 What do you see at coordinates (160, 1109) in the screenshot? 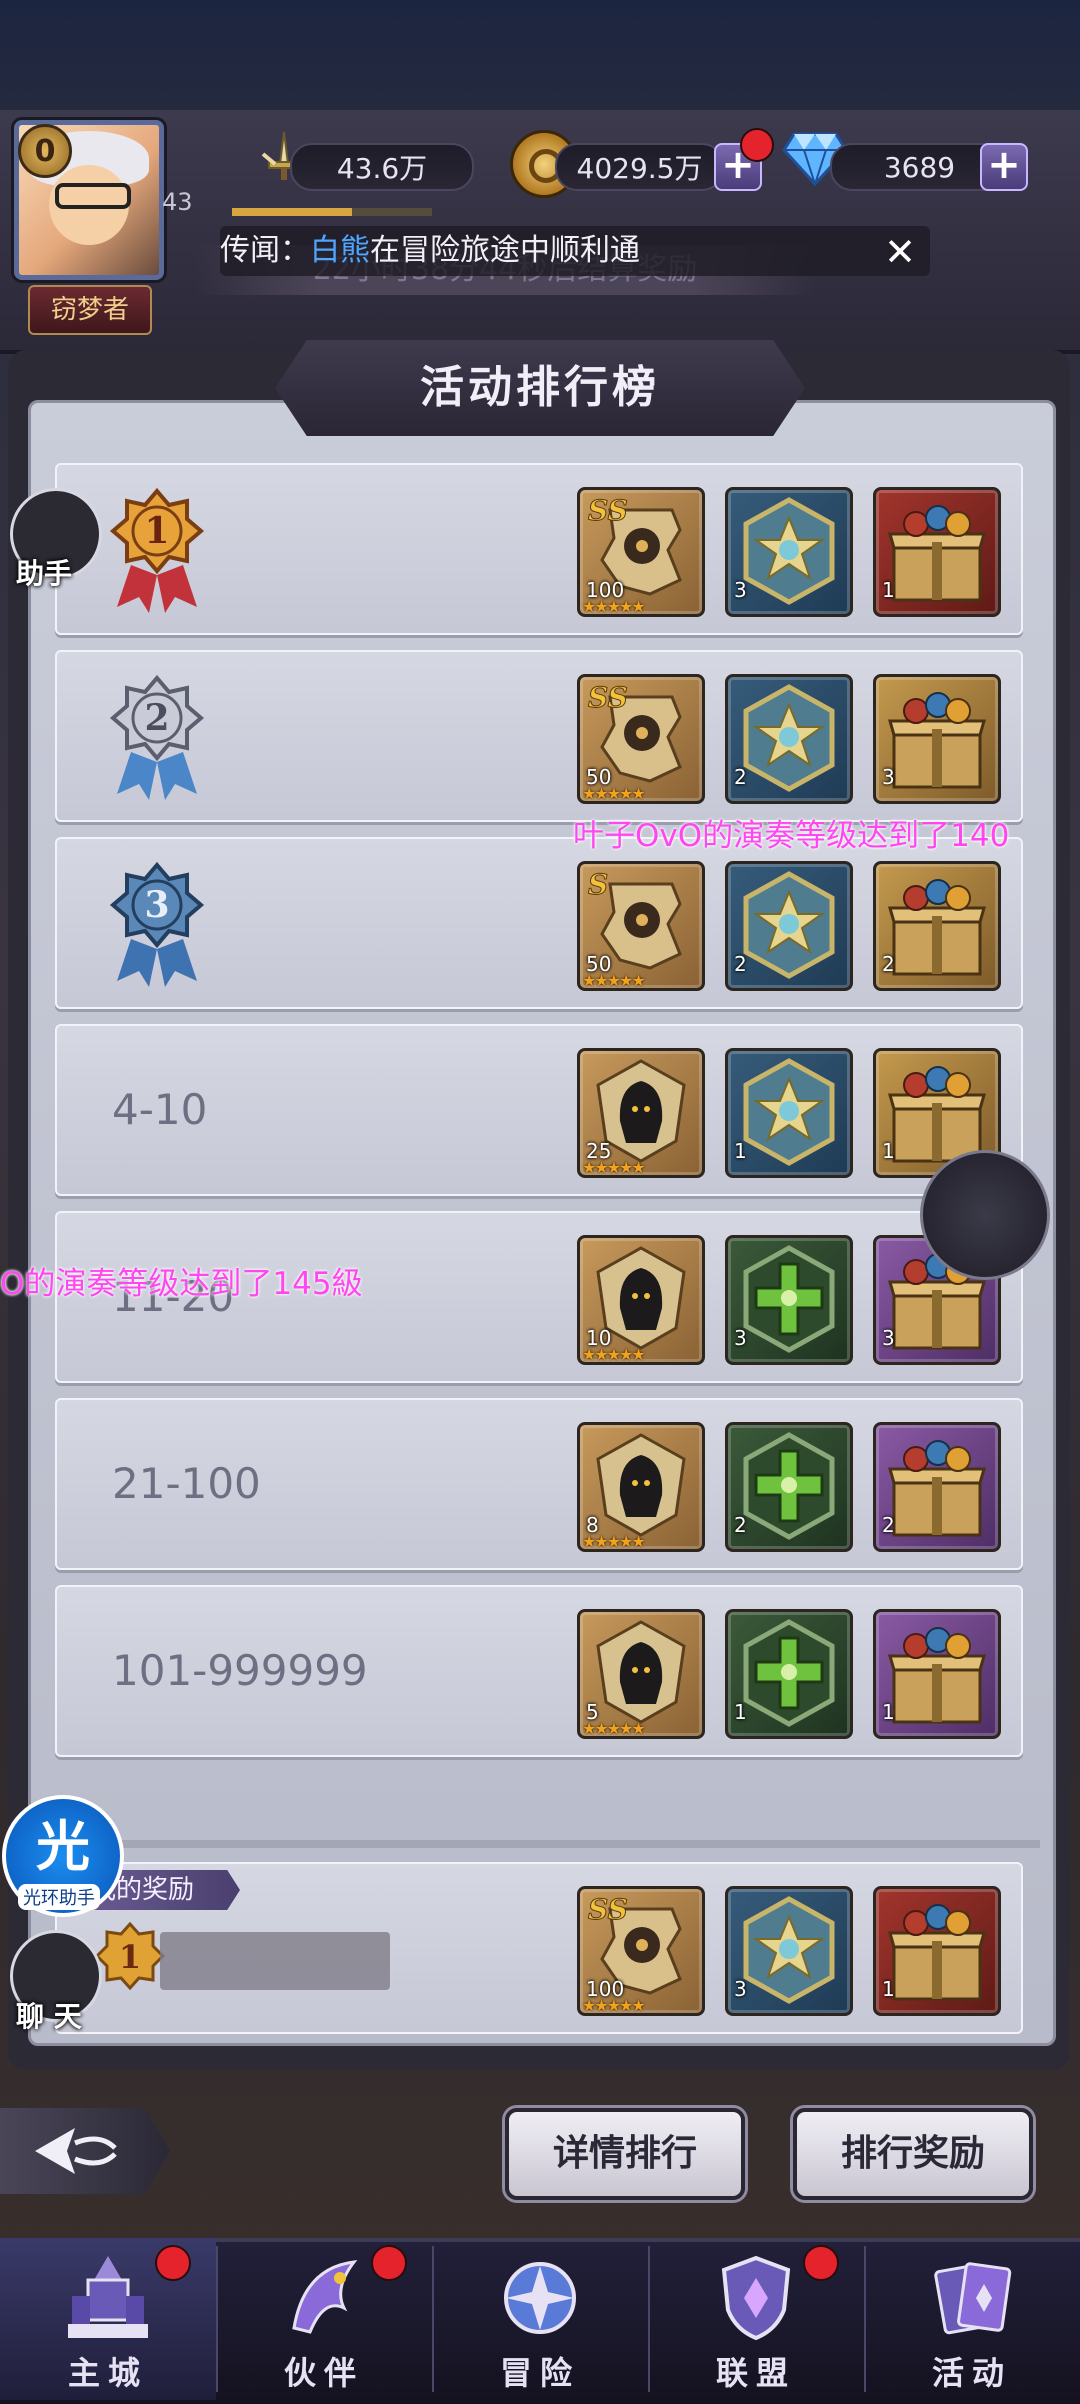
I see `rank-range-label: 4-10` at bounding box center [160, 1109].